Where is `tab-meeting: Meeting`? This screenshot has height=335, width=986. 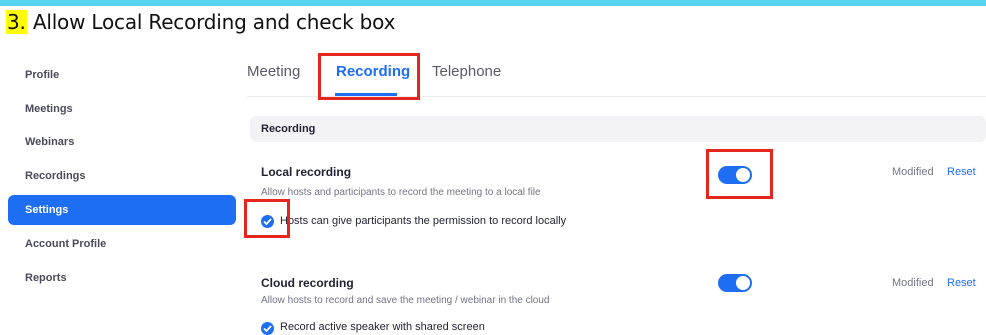 tab-meeting: Meeting is located at coordinates (273, 71).